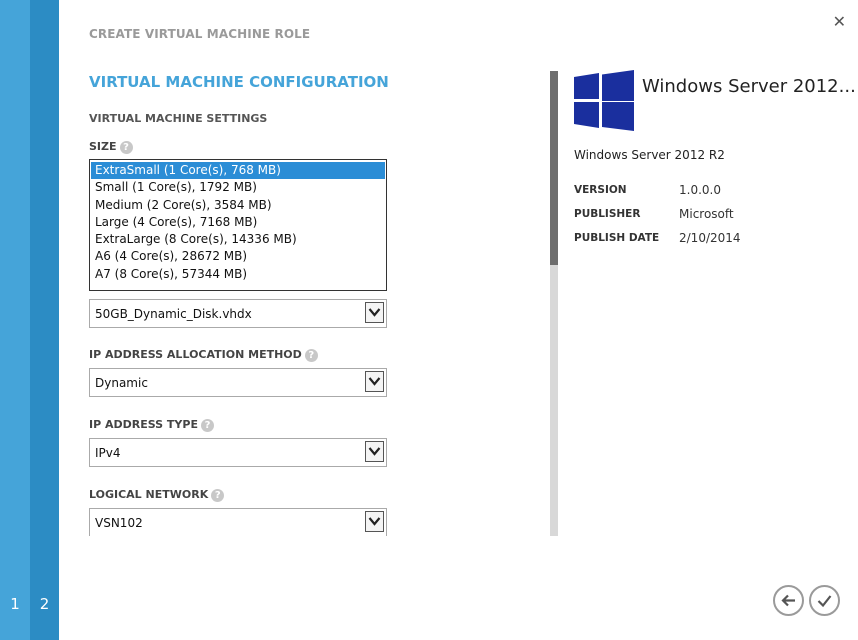 The image size is (858, 640). What do you see at coordinates (238, 256) in the screenshot?
I see `size-option: A6 (4 Core(s), 28672 MB)` at bounding box center [238, 256].